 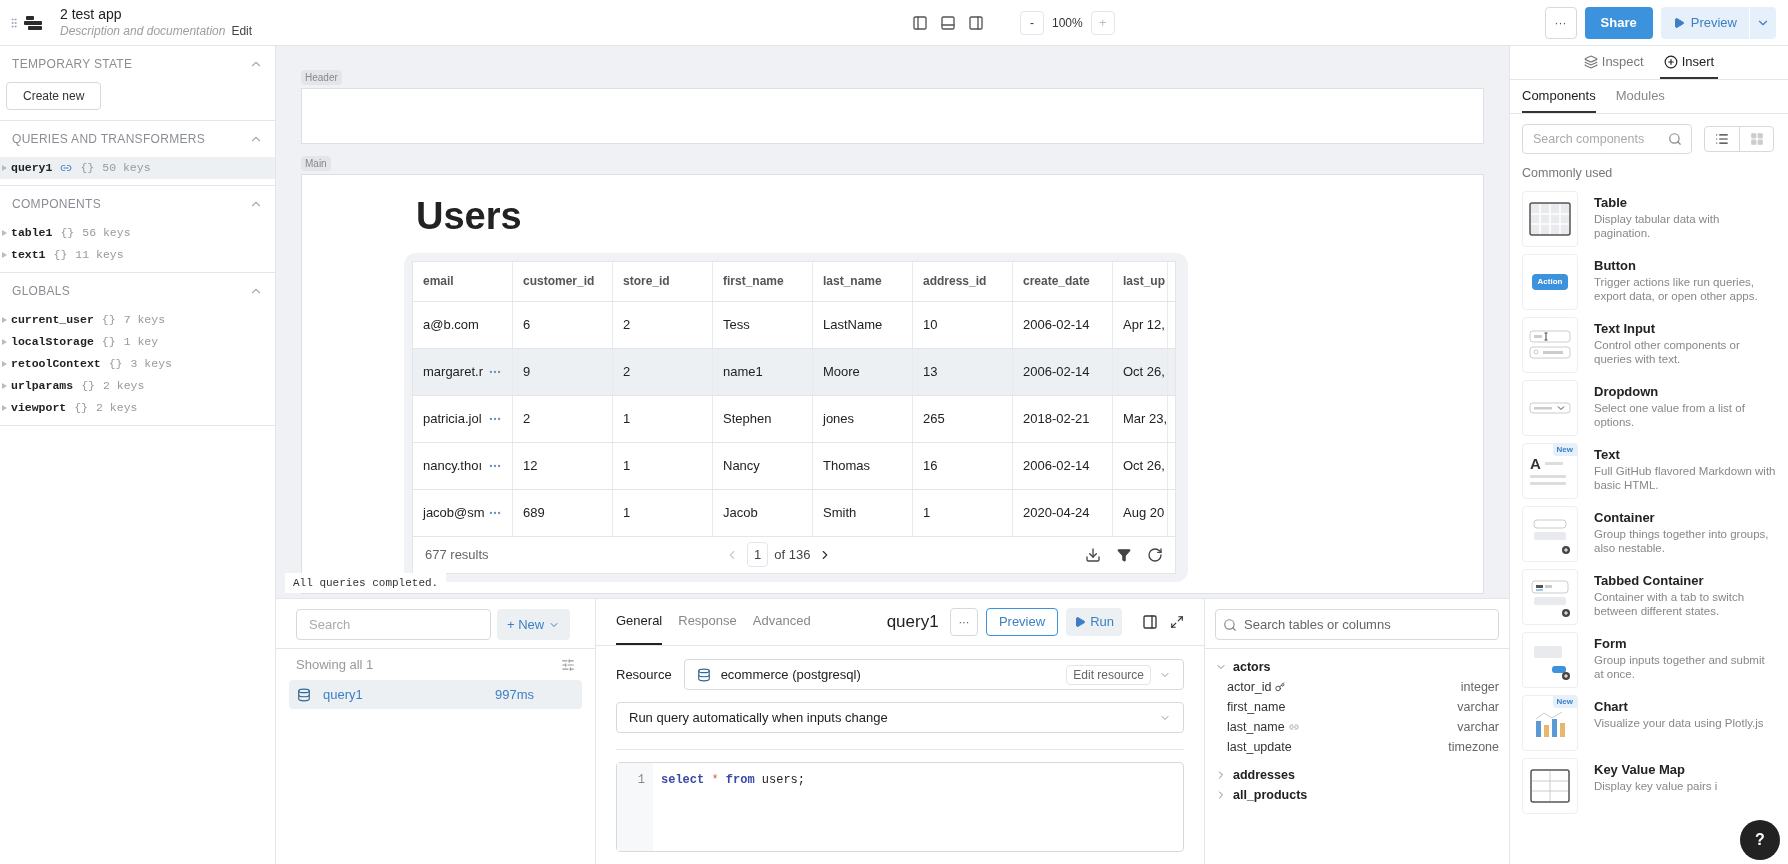 I want to click on column-name: actor_id, so click(x=1249, y=687).